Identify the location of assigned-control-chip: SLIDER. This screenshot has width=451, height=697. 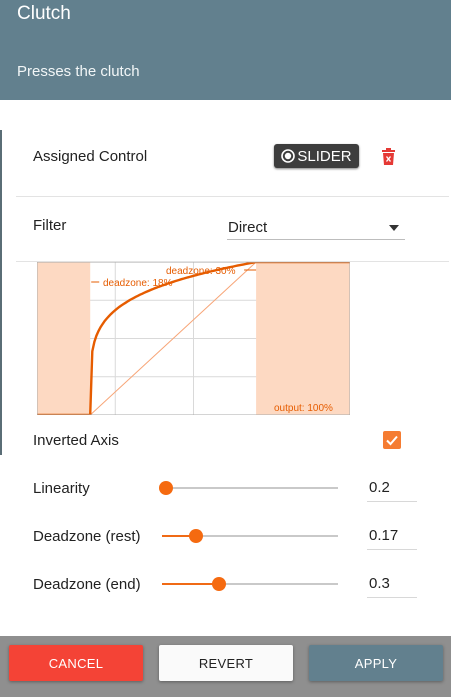
(316, 156).